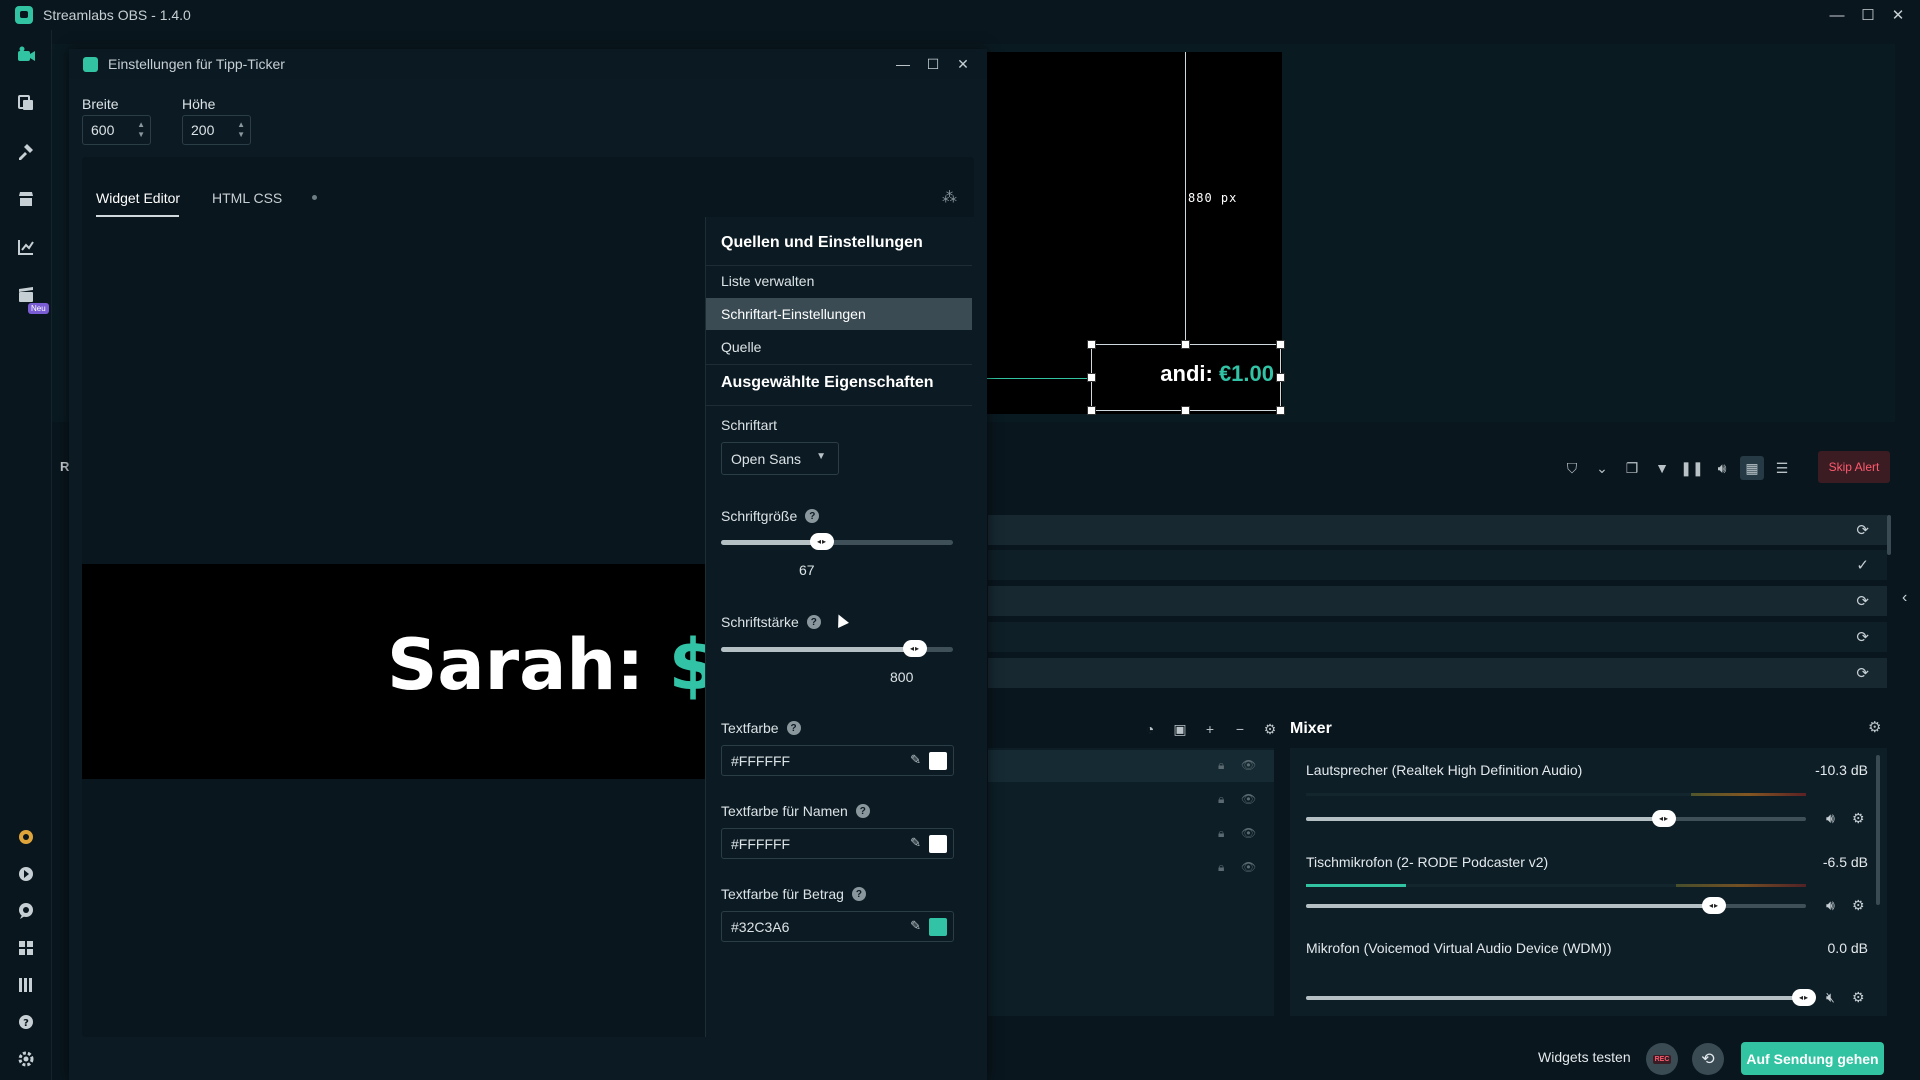  I want to click on text-color-input: #FFFFFF ✎, so click(837, 760).